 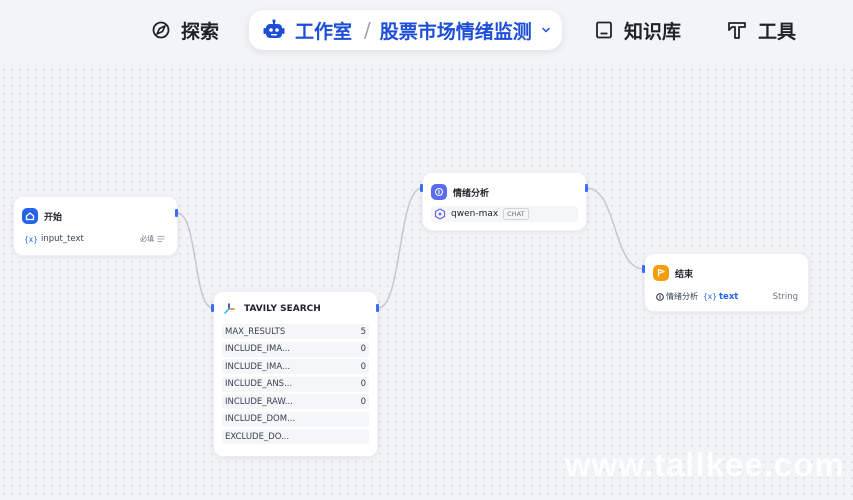 I want to click on menu-lines-icon, so click(x=161, y=239).